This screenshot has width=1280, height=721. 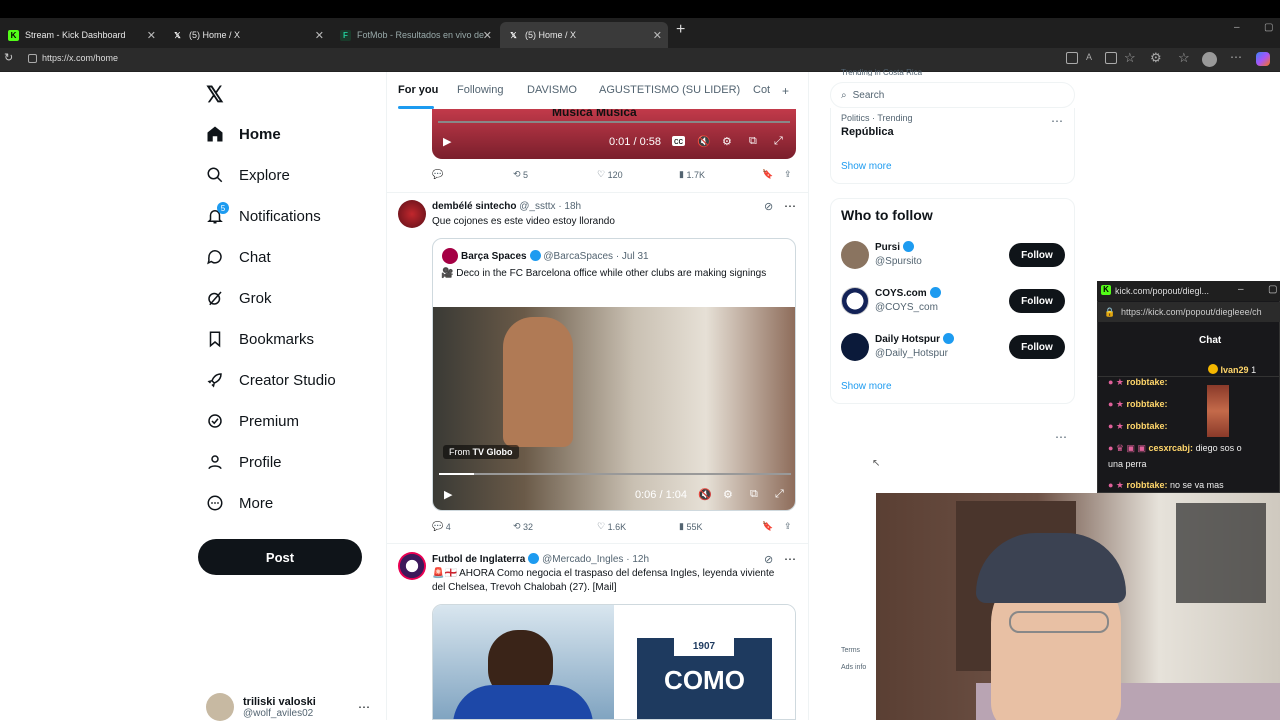 I want to click on add-tab-icon: +, so click(x=785, y=91).